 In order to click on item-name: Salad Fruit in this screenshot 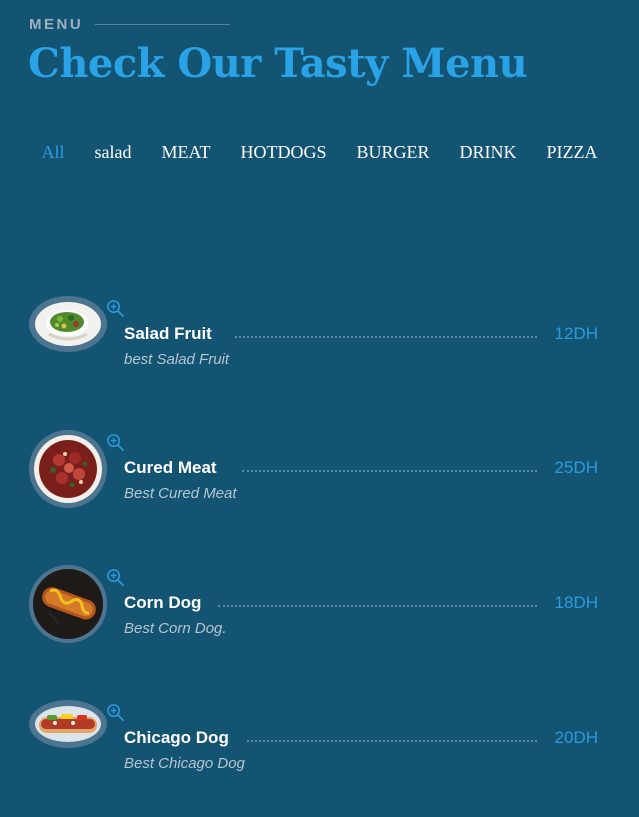, I will do `click(168, 333)`.